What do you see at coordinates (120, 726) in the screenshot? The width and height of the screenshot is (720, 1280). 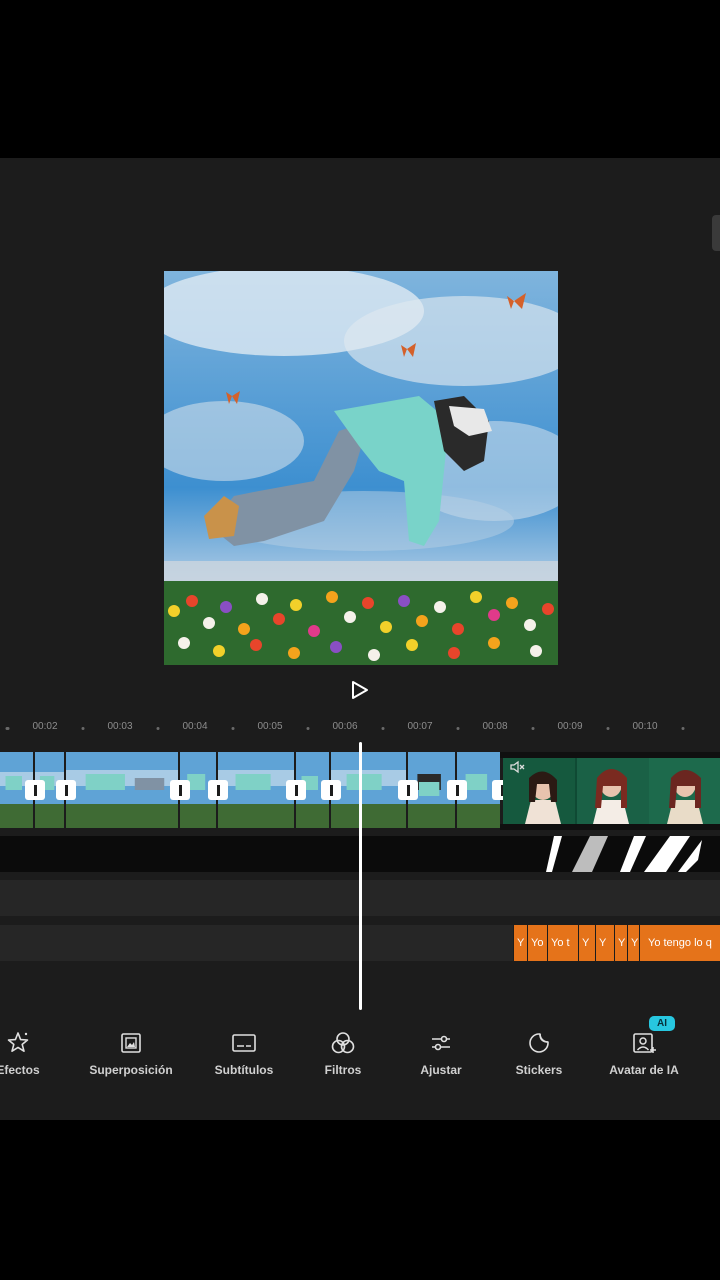 I see `ruler-tick-label: 00:03` at bounding box center [120, 726].